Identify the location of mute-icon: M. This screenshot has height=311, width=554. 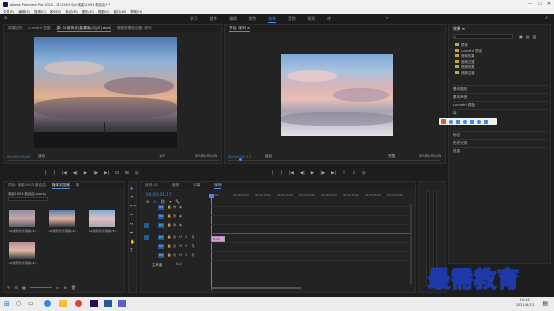
(180, 246).